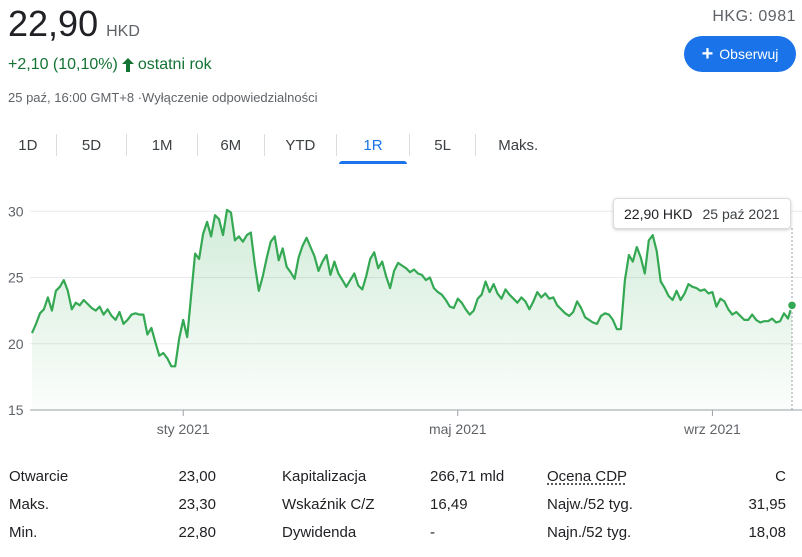 The height and width of the screenshot is (557, 802). I want to click on stat-label: Ocena CDP, so click(621, 476).